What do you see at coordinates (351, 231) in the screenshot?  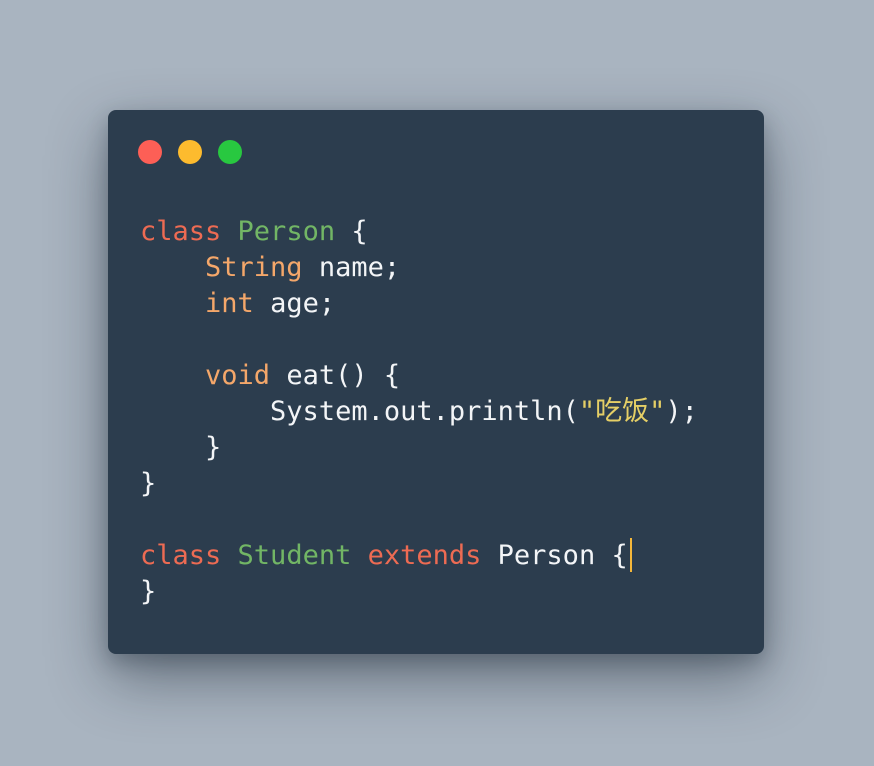 I see `code-token-plain: {` at bounding box center [351, 231].